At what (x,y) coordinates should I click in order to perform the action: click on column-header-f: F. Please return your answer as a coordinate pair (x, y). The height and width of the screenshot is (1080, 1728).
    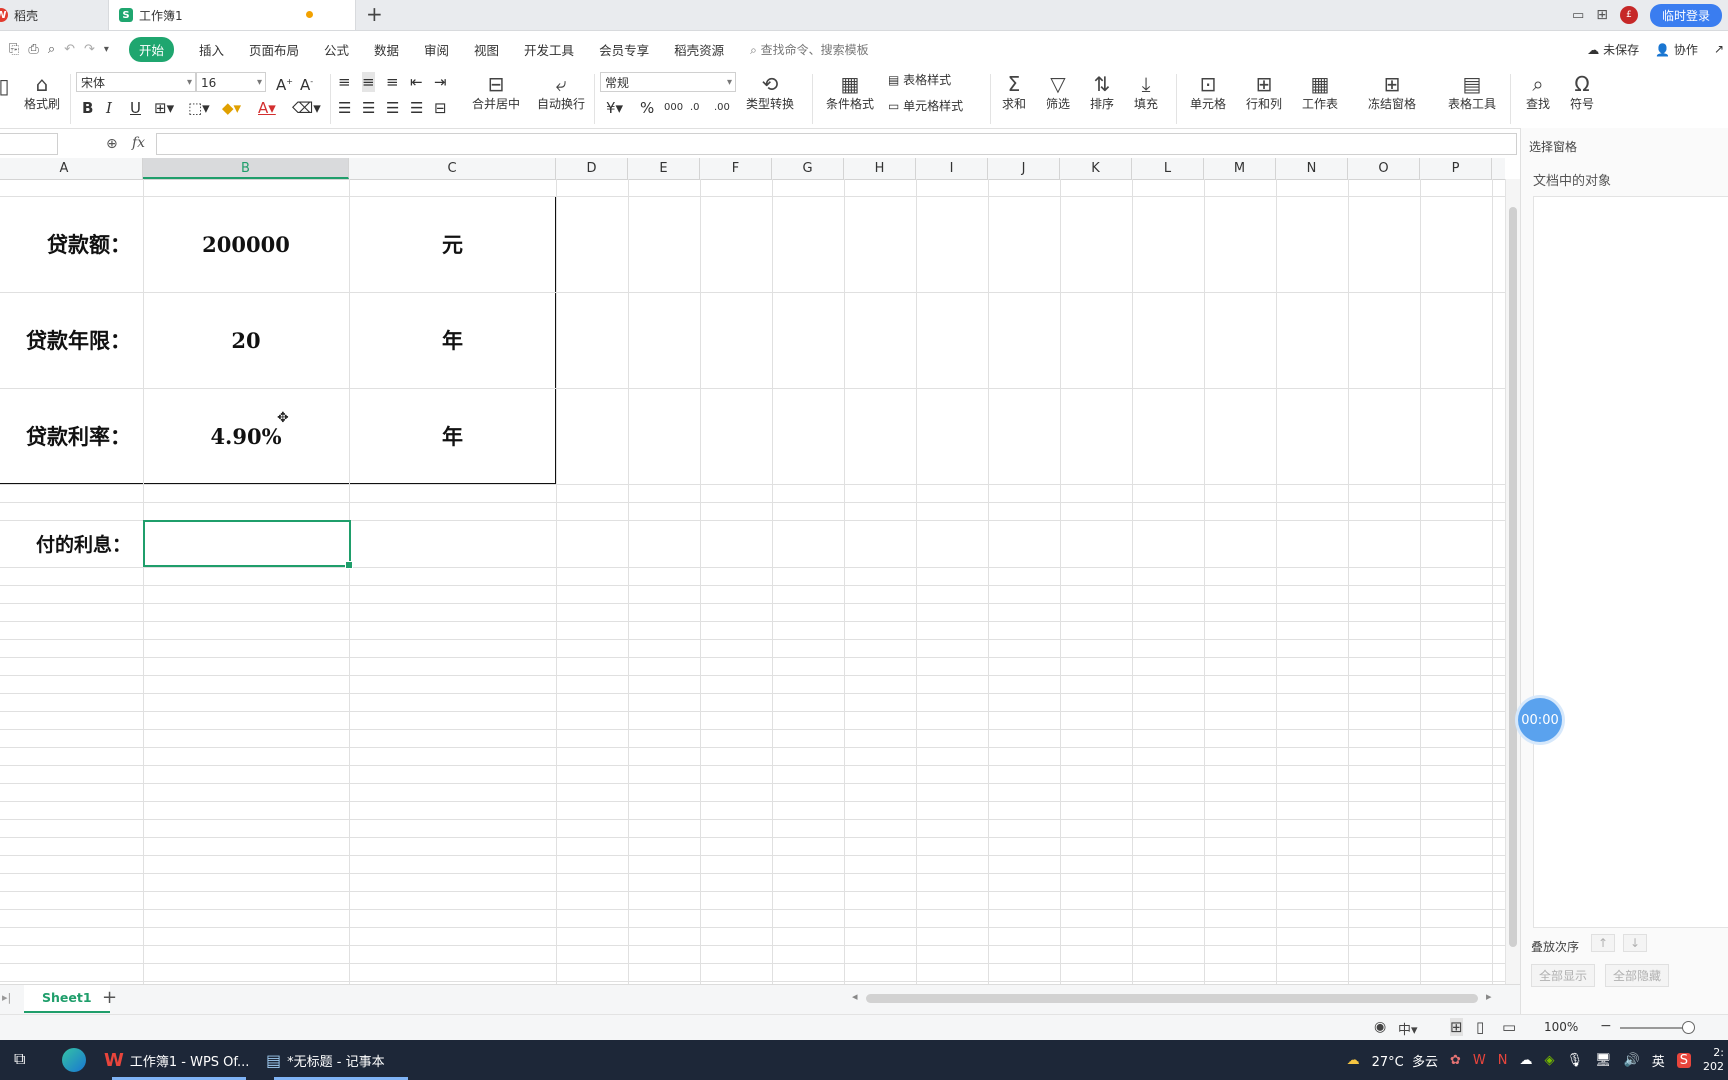
    Looking at the image, I should click on (736, 168).